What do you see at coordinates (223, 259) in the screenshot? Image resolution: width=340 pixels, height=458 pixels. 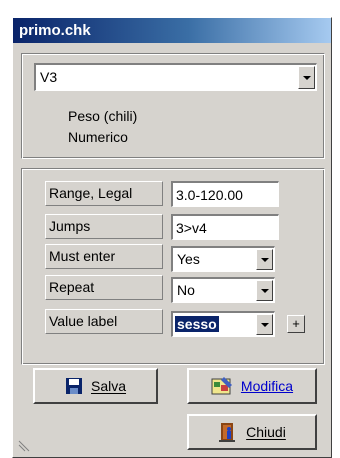 I see `must-enter-select: Yes` at bounding box center [223, 259].